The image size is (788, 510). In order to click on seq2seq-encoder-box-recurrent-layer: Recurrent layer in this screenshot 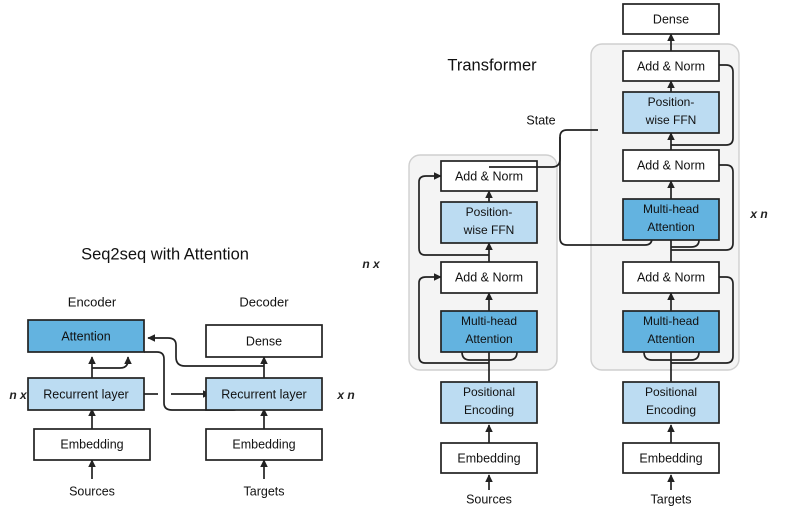, I will do `click(86, 394)`.